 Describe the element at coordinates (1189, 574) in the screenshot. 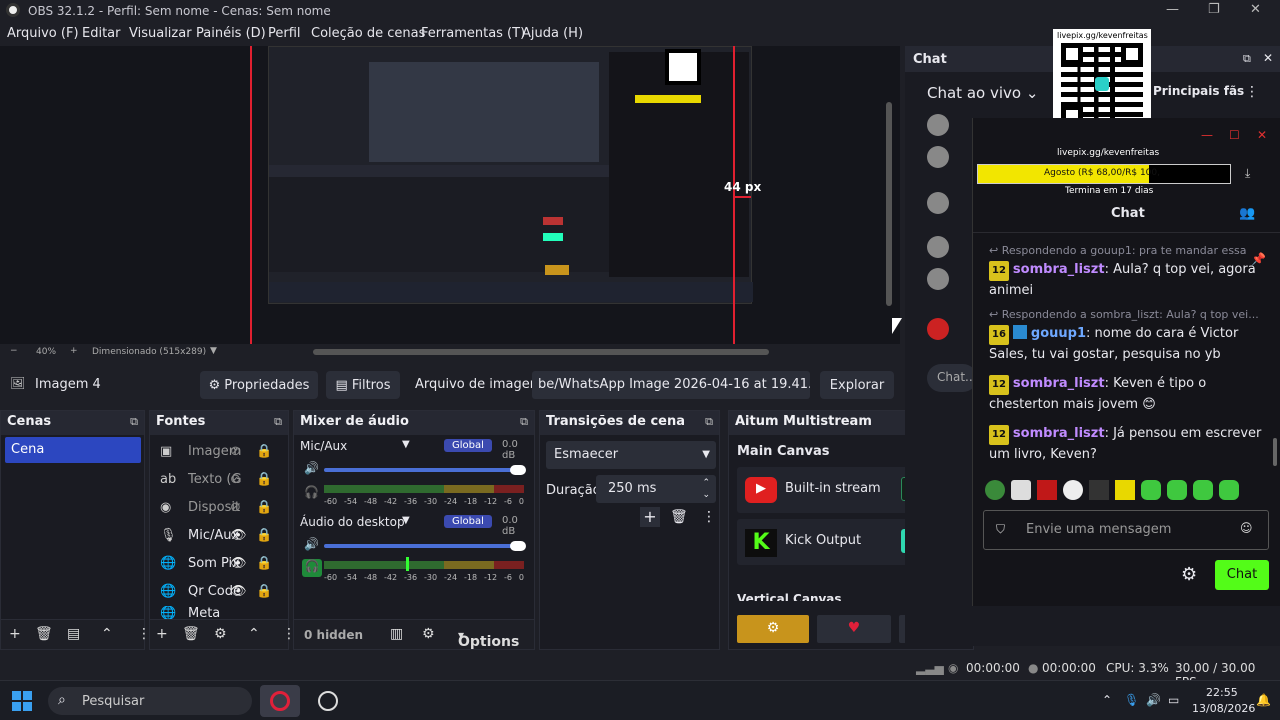

I see `chat-settings-icon: ⚙` at that location.